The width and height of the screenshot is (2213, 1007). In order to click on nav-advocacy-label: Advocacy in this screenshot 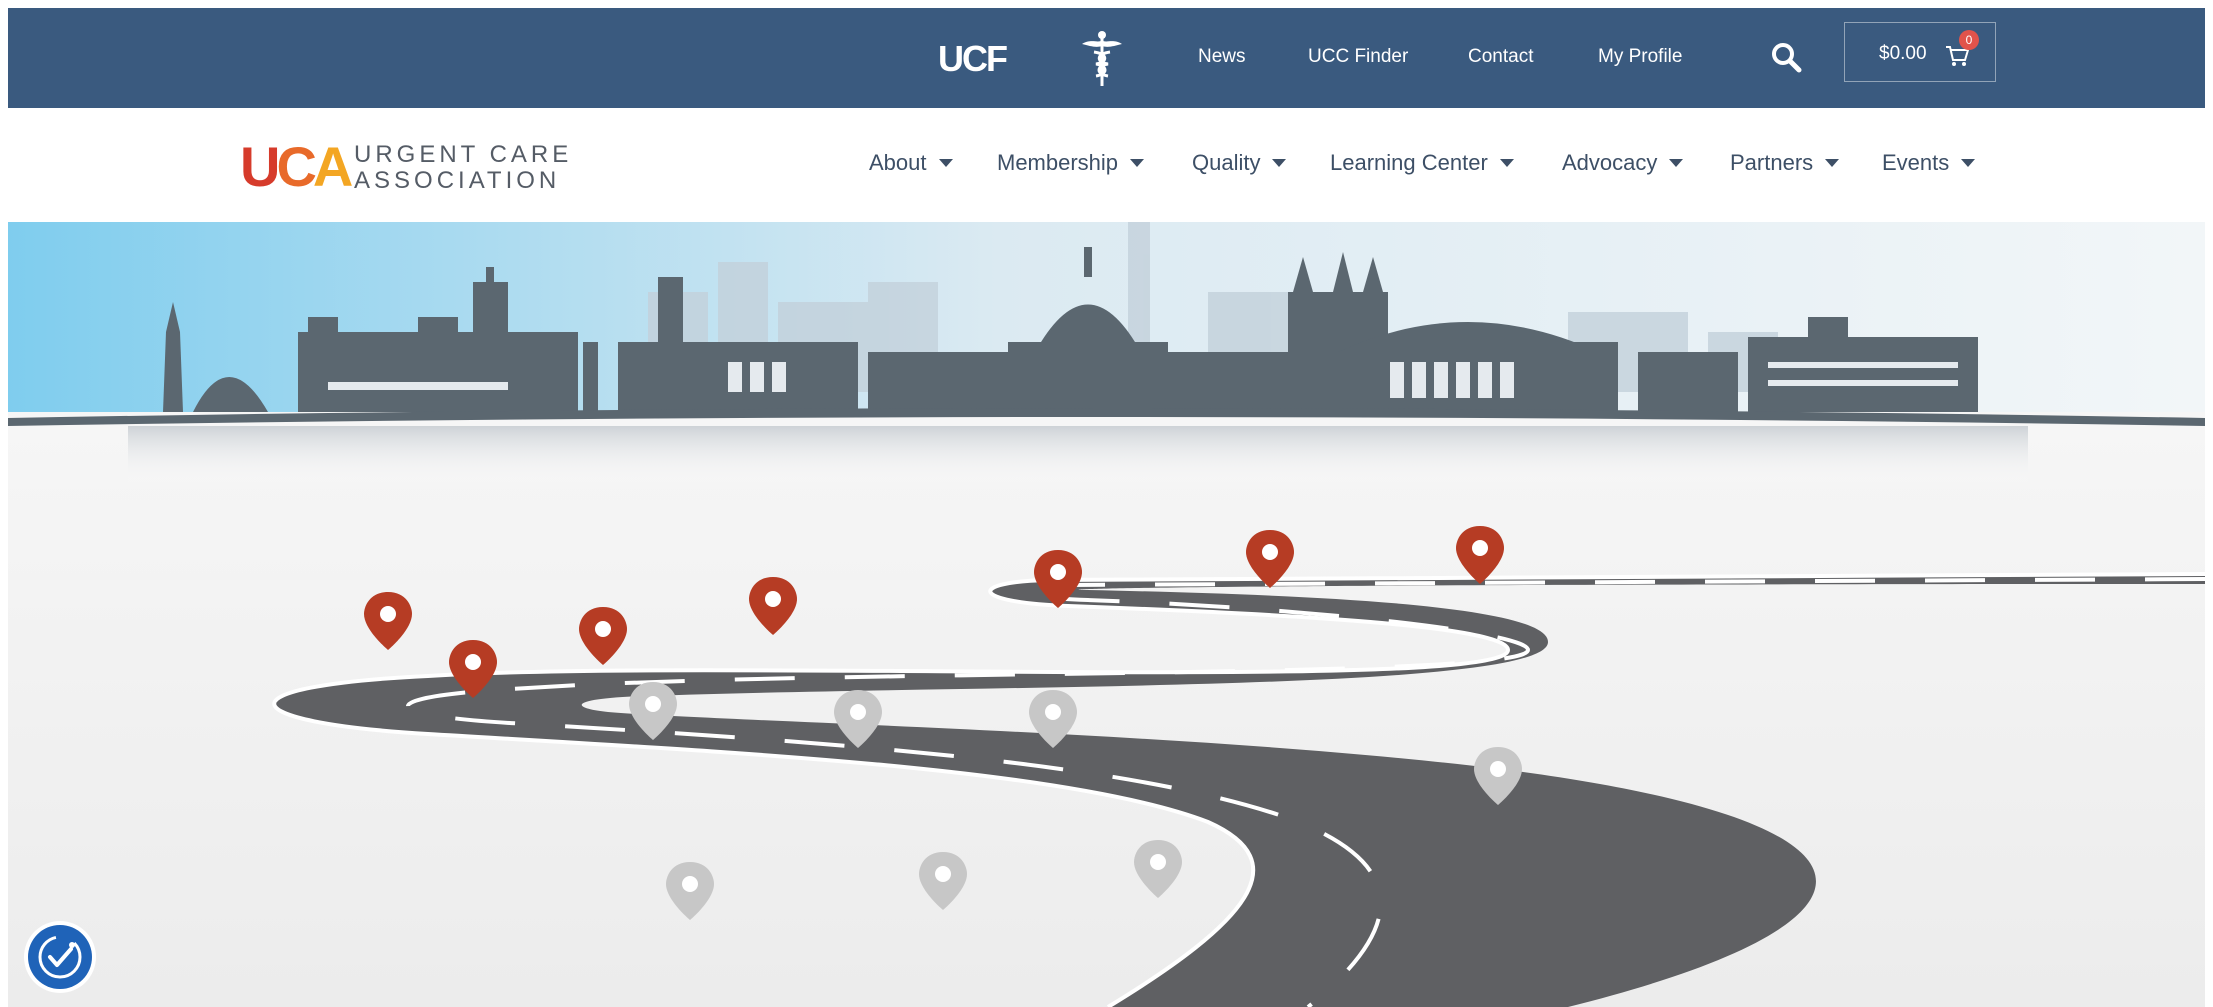, I will do `click(1610, 162)`.